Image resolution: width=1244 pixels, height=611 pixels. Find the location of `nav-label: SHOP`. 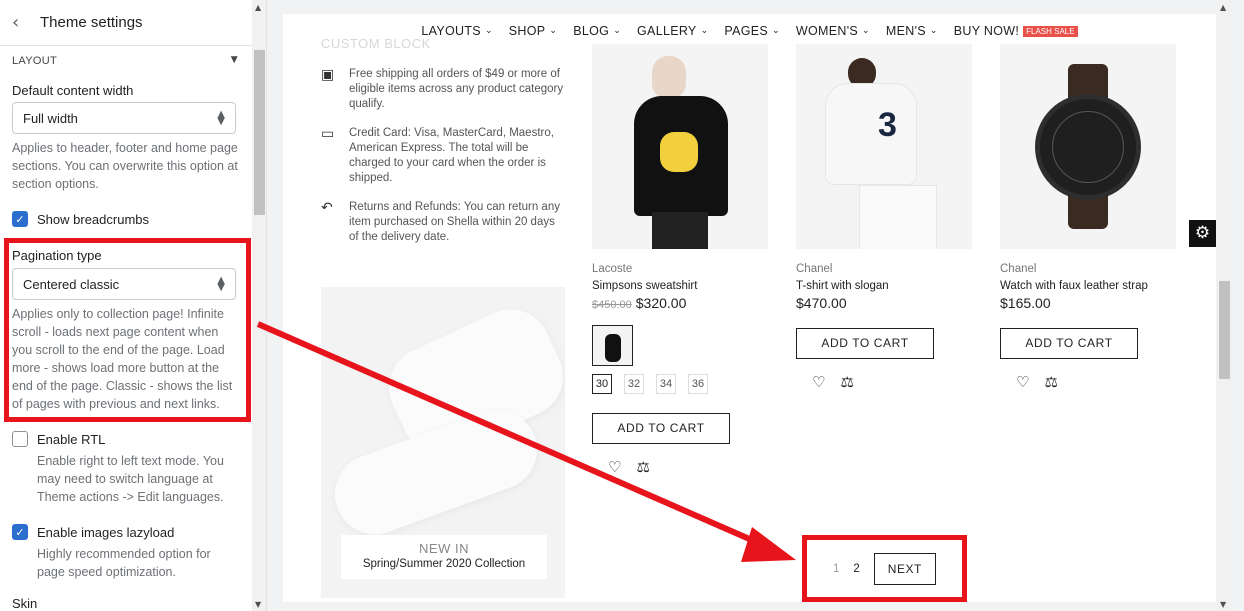

nav-label: SHOP is located at coordinates (527, 31).